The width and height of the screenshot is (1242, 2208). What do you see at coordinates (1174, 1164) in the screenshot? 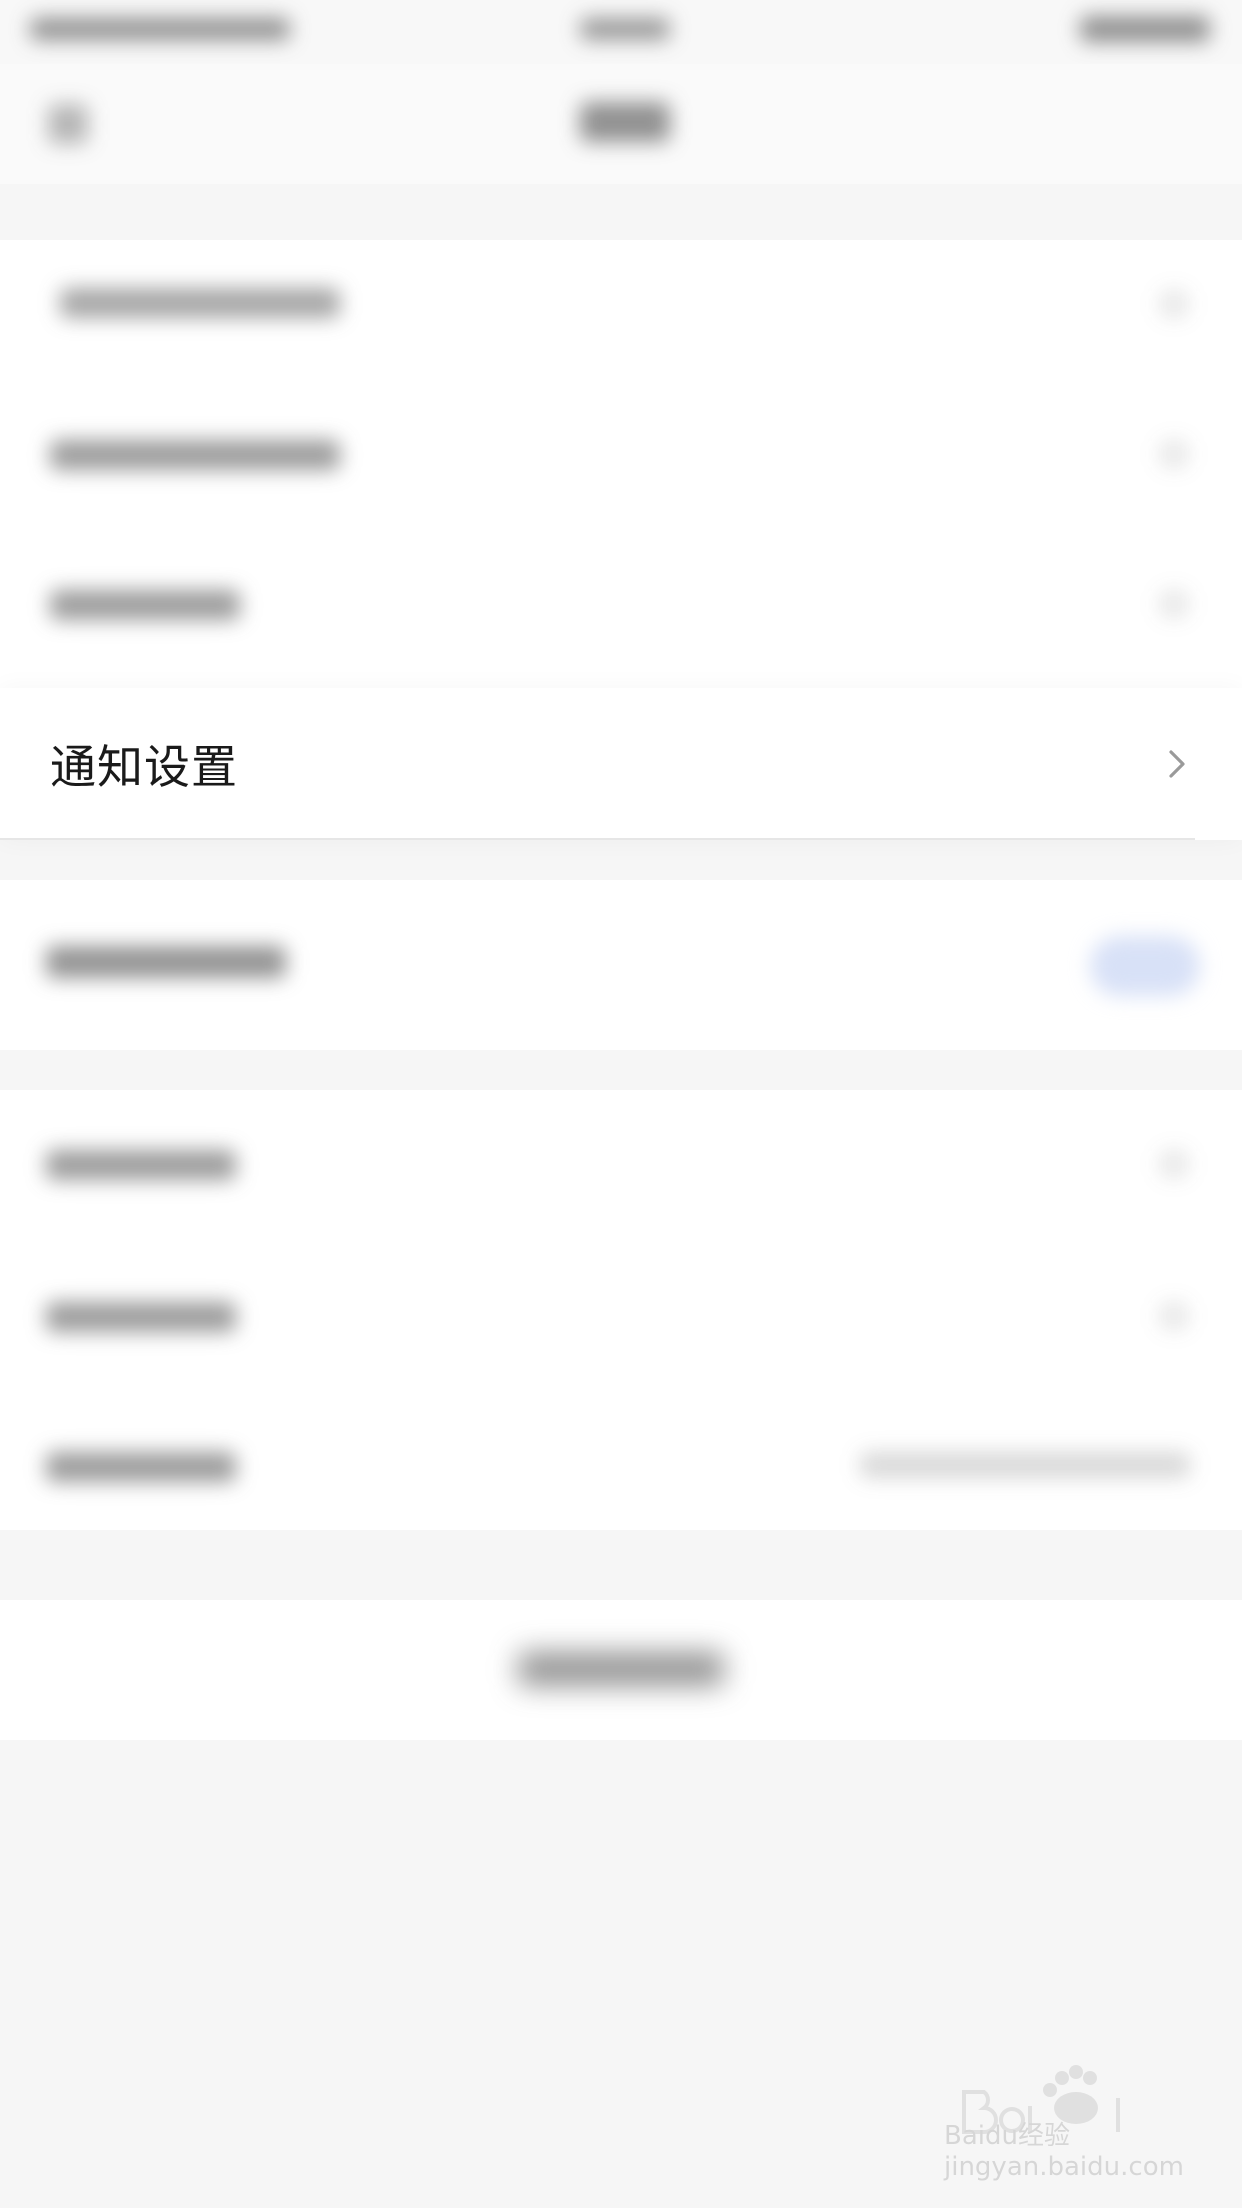
I see `row-4-chevron-icon` at bounding box center [1174, 1164].